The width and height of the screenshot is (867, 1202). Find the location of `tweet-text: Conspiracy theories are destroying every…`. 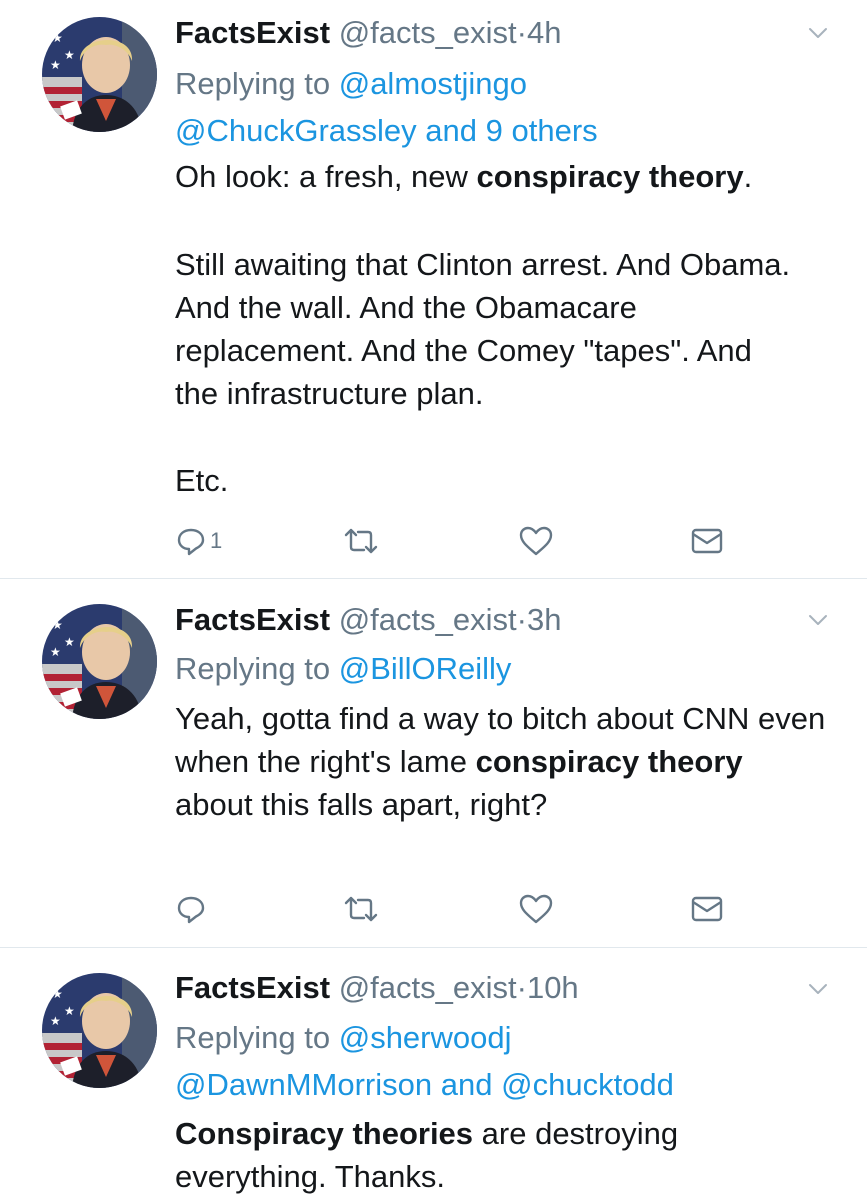

tweet-text: Conspiracy theories are destroying every… is located at coordinates (466, 1155).